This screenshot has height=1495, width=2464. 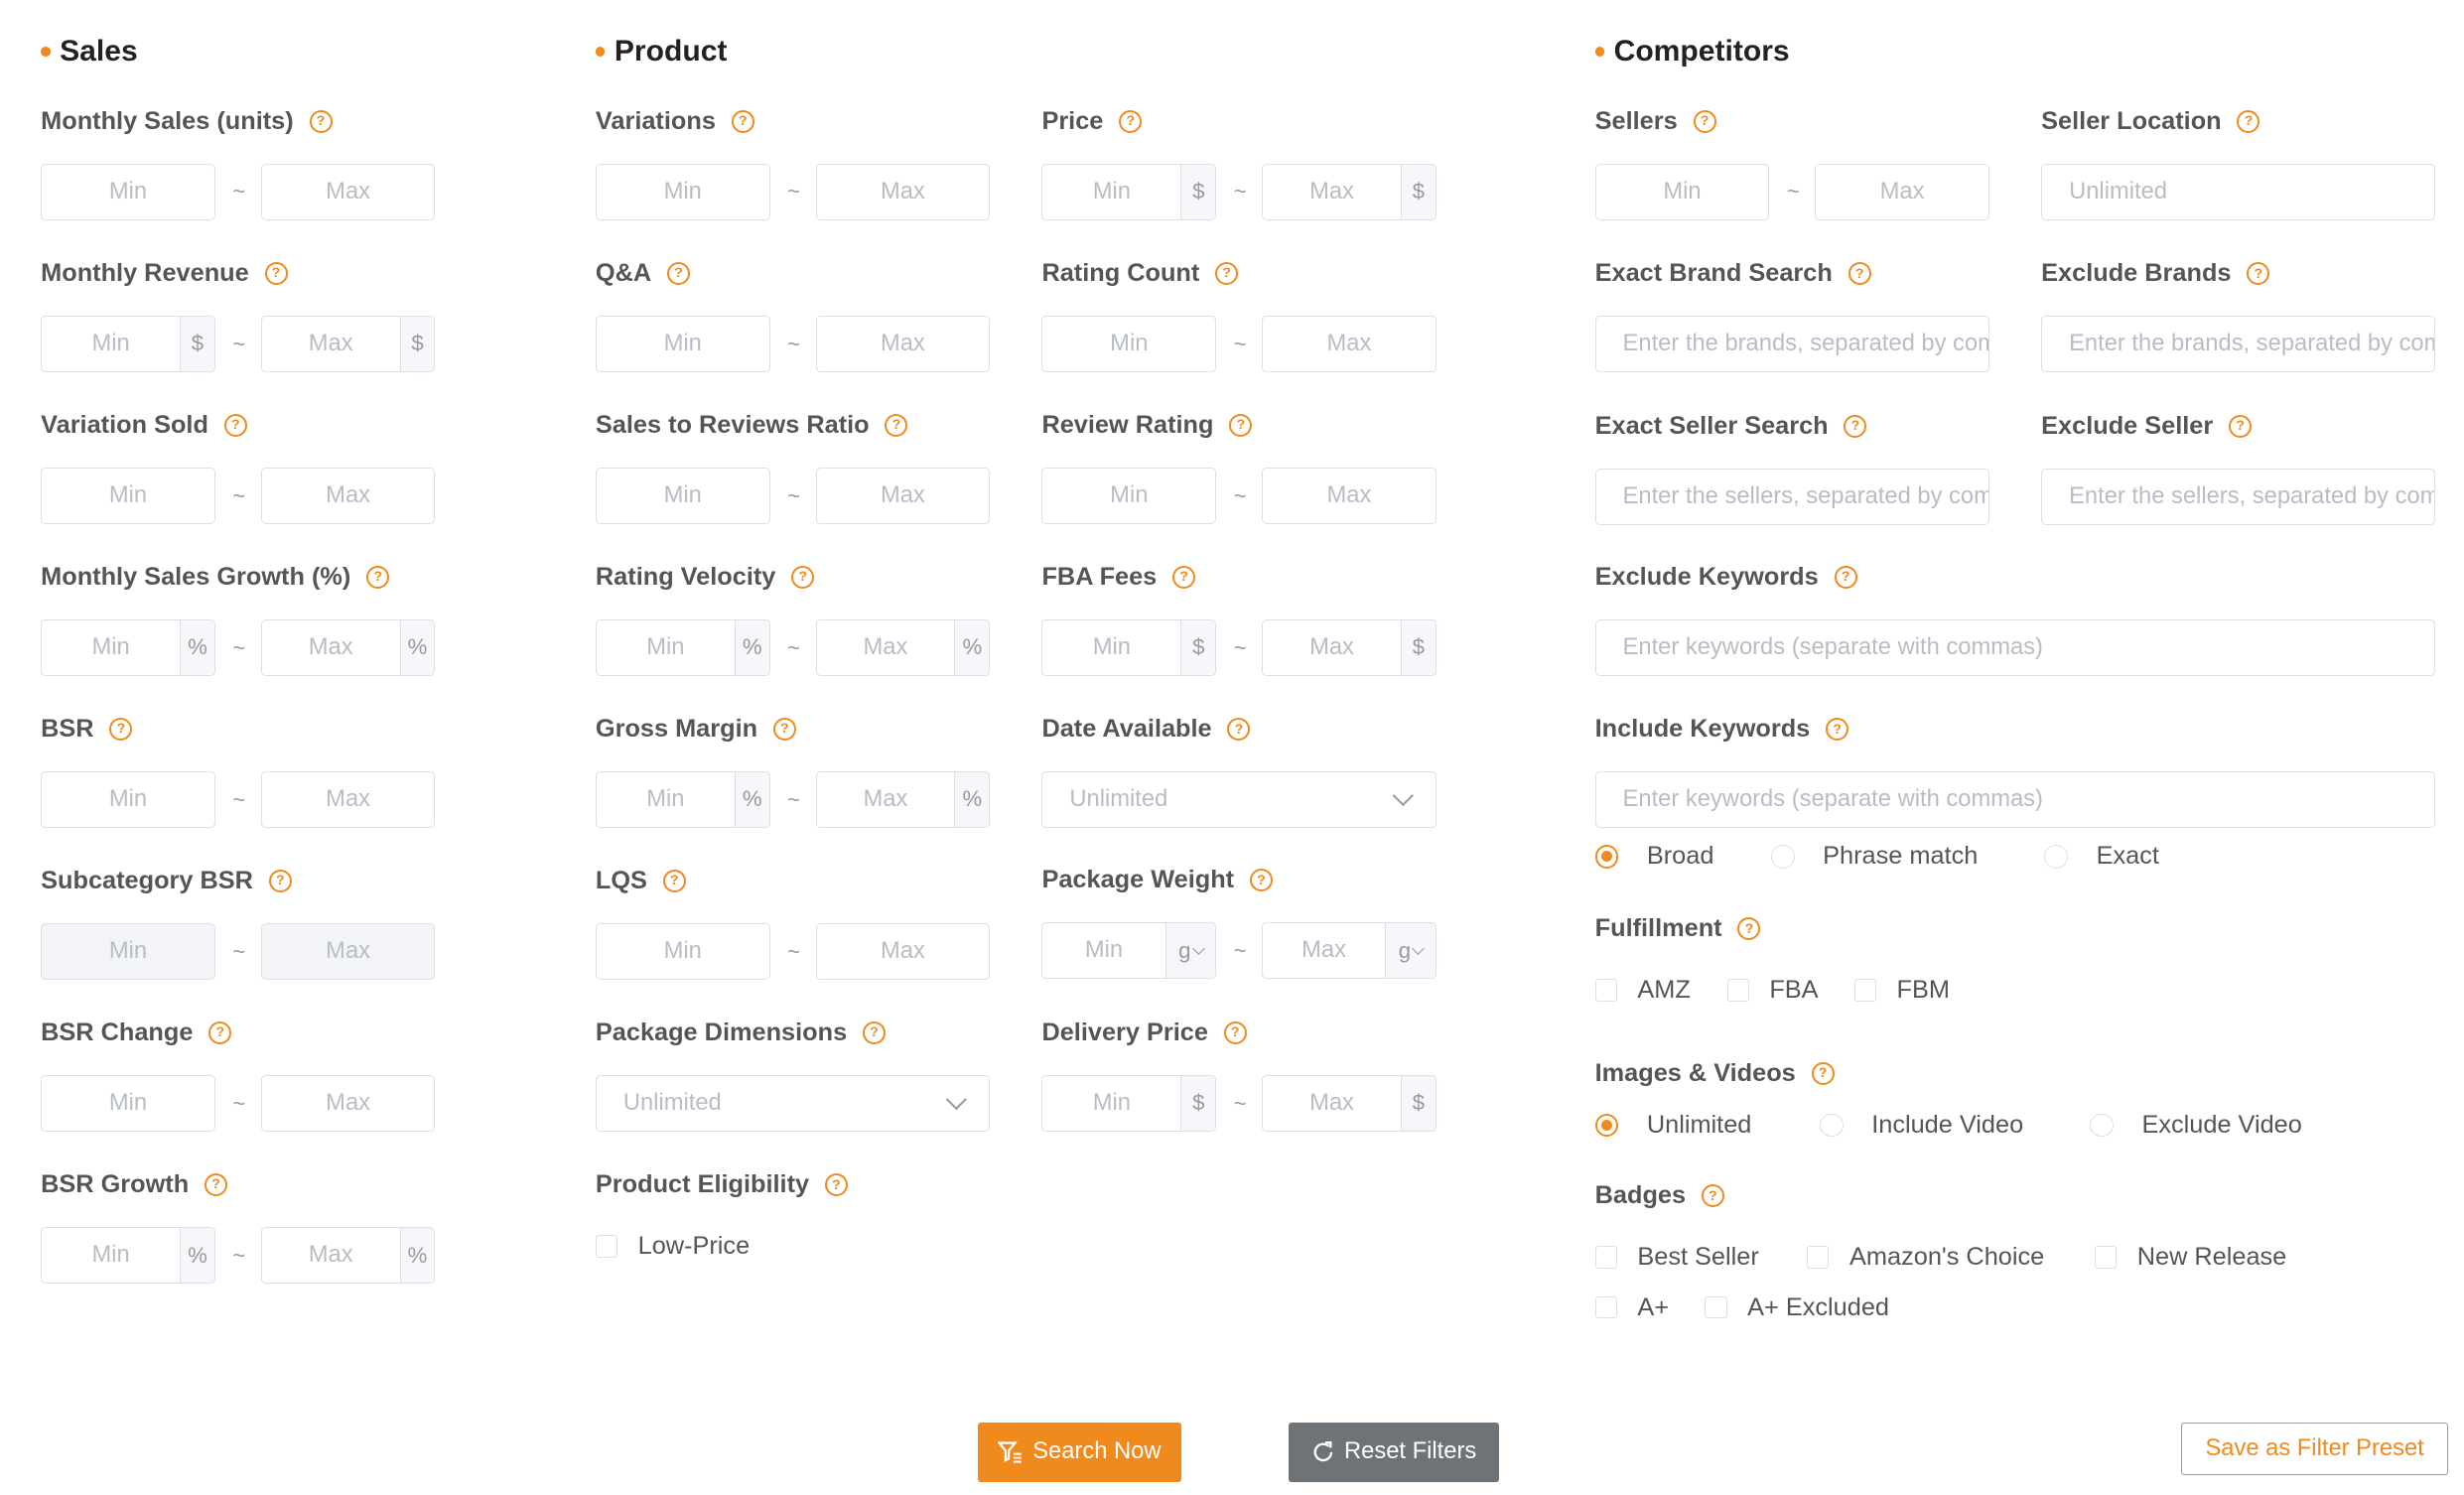 What do you see at coordinates (1349, 1103) in the screenshot?
I see `delivery_price-max-input: Max $` at bounding box center [1349, 1103].